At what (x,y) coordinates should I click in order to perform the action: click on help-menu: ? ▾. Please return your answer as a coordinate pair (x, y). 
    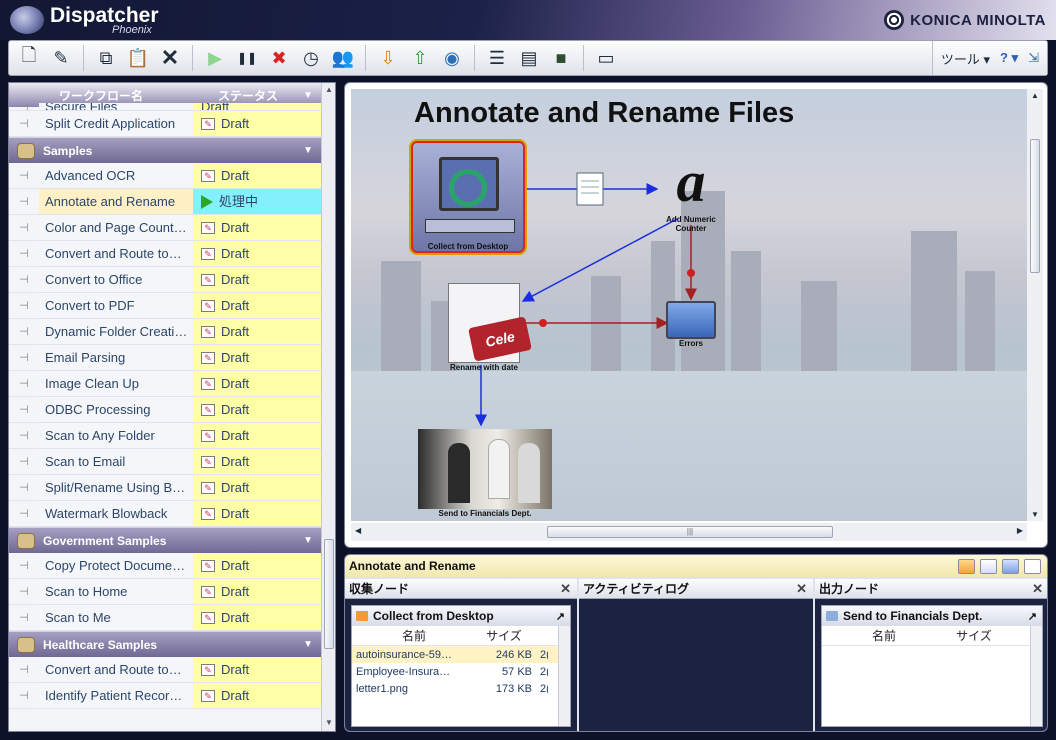
    Looking at the image, I should click on (1009, 58).